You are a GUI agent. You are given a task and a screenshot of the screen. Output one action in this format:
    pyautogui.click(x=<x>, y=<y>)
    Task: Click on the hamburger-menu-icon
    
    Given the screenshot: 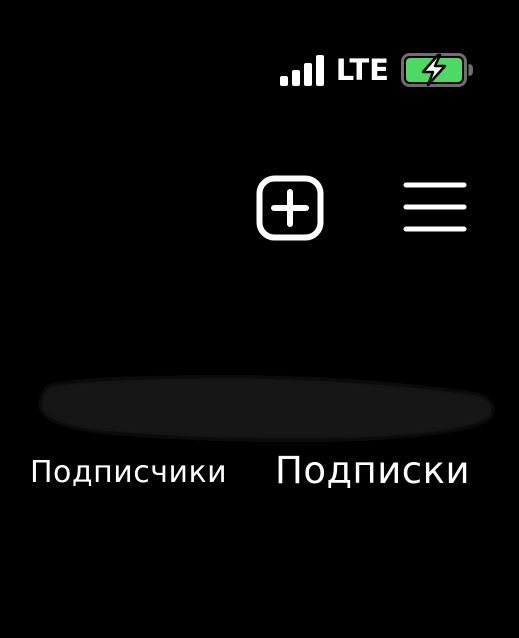 What is the action you would take?
    pyautogui.click(x=435, y=207)
    